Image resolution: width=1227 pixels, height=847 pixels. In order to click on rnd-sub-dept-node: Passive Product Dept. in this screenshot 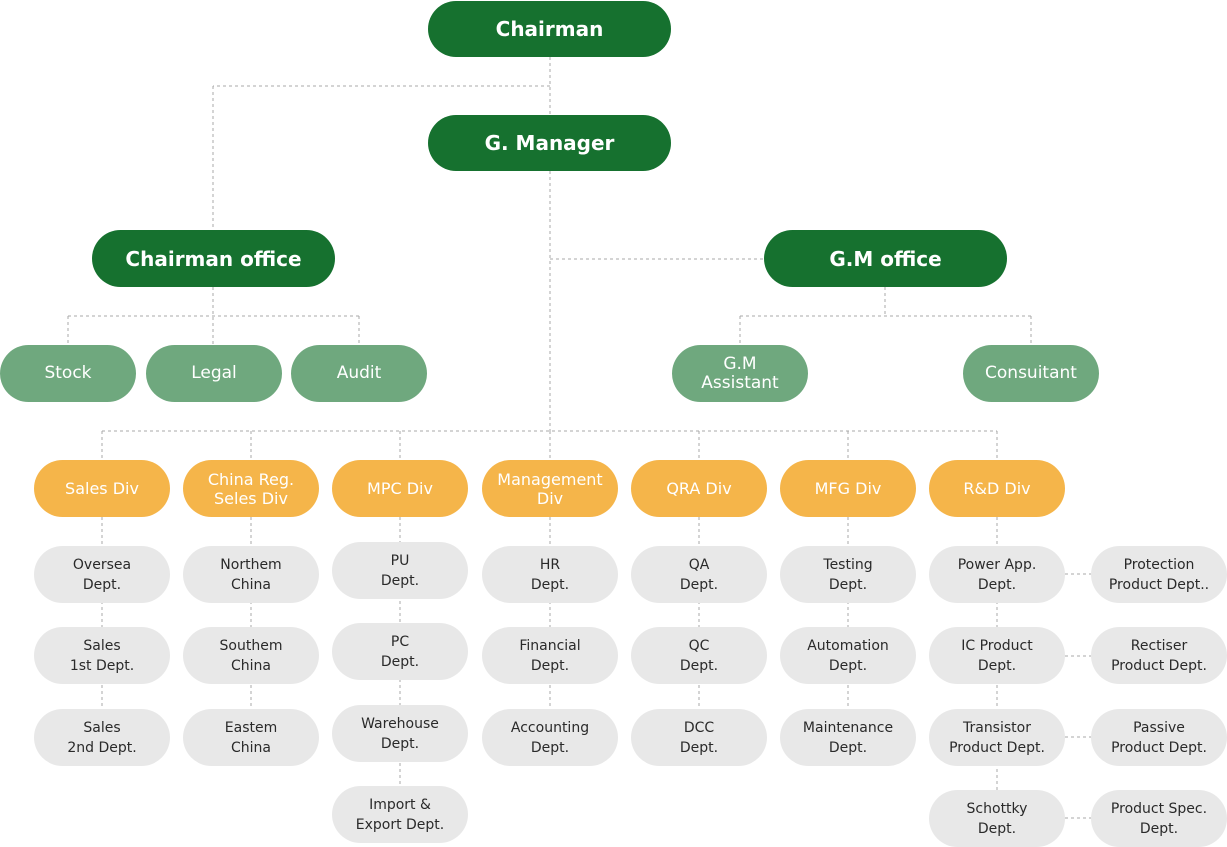, I will do `click(1159, 737)`.